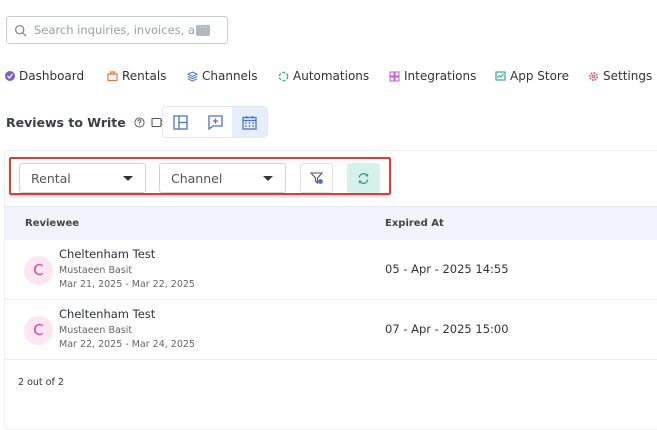  I want to click on rentals-icon, so click(112, 76).